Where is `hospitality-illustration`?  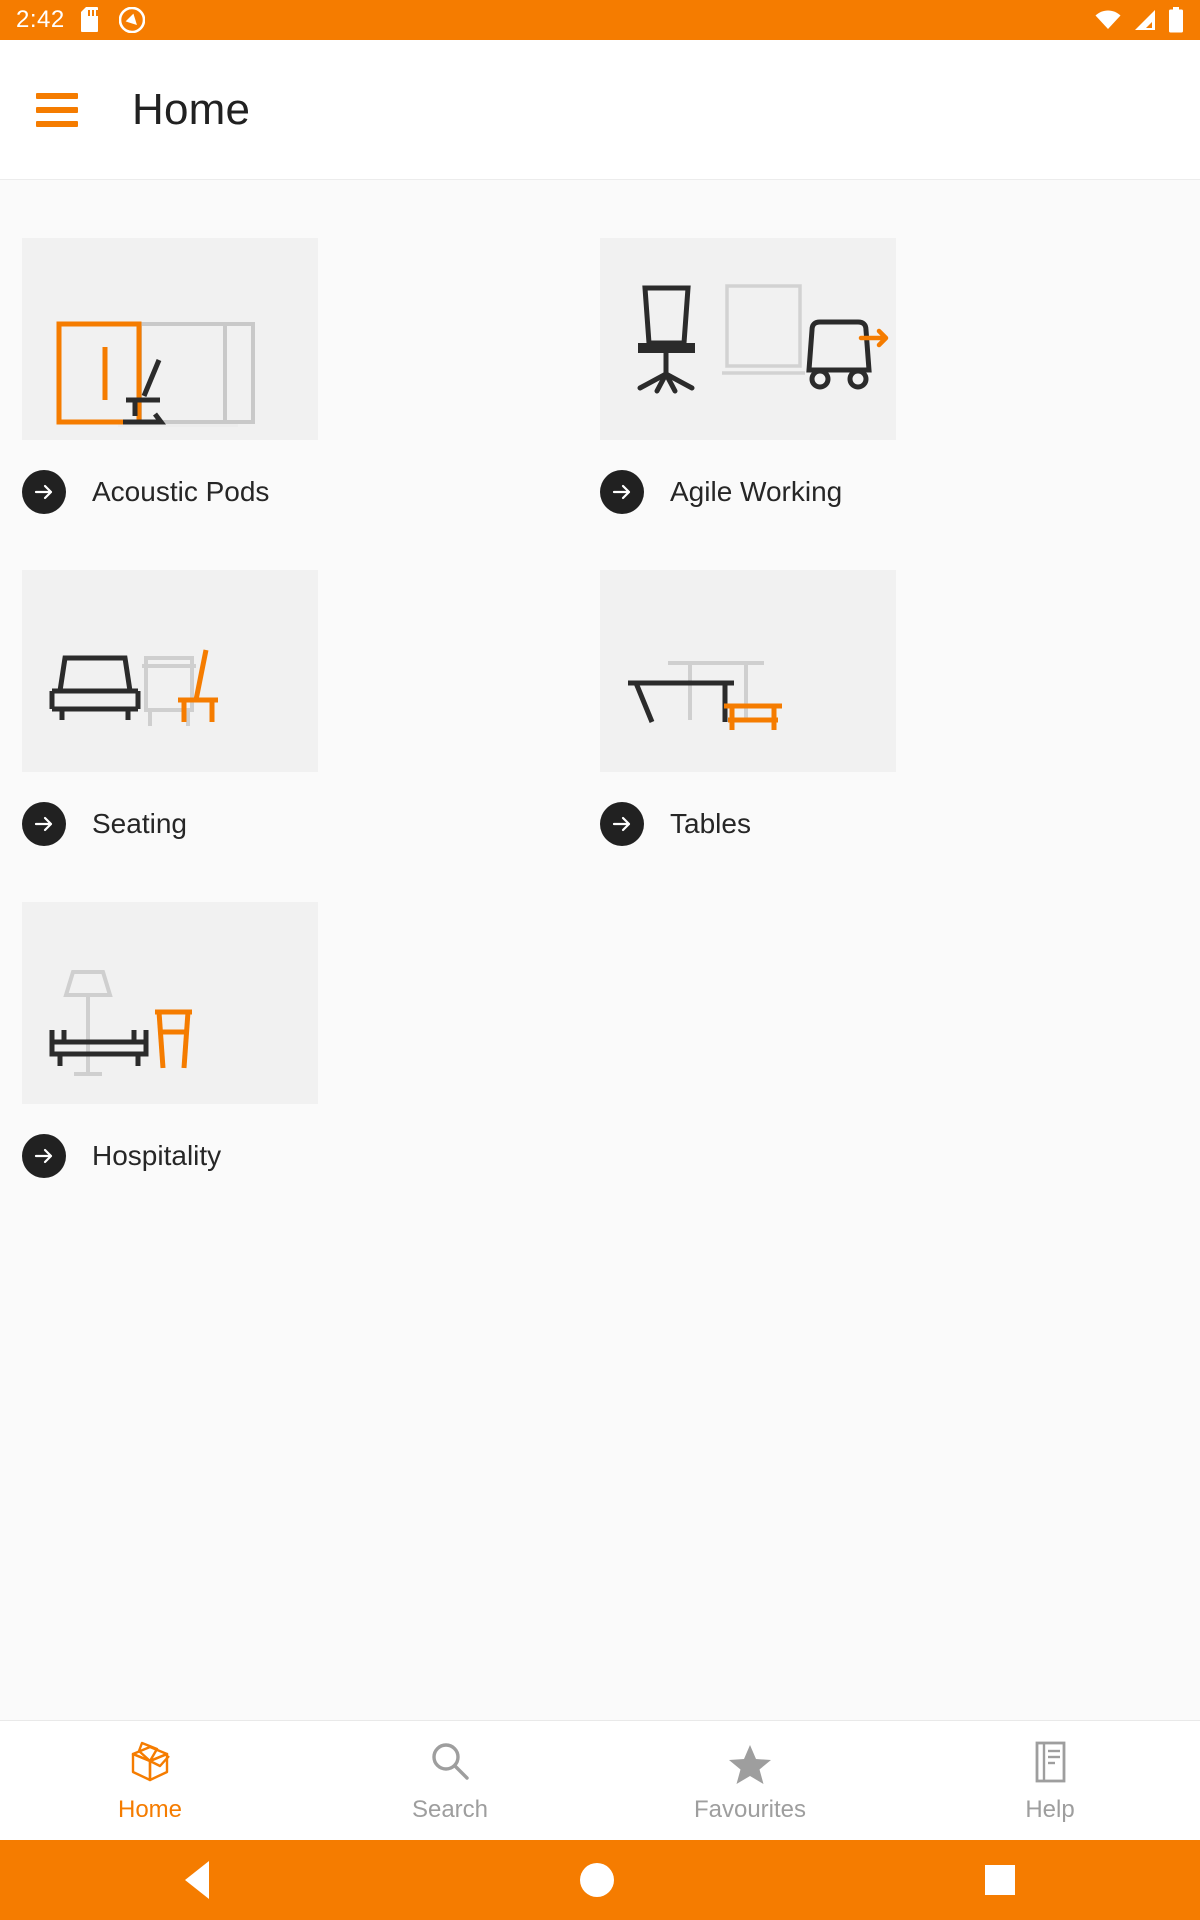 hospitality-illustration is located at coordinates (170, 1003).